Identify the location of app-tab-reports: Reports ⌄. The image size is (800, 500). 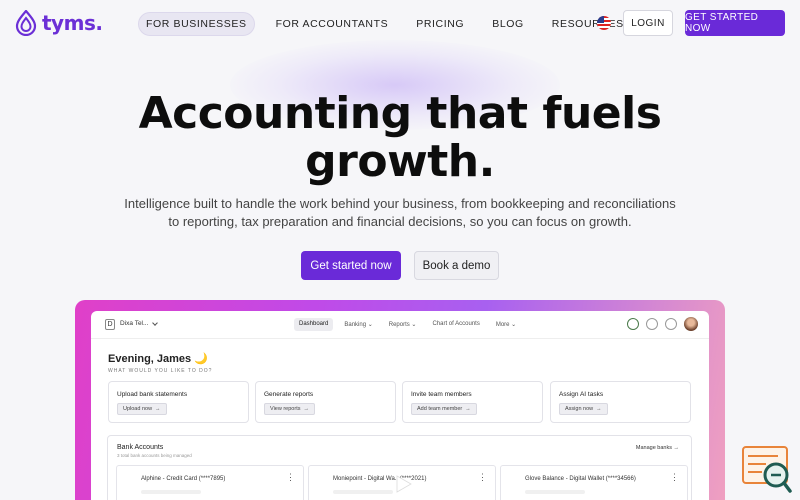
(402, 325).